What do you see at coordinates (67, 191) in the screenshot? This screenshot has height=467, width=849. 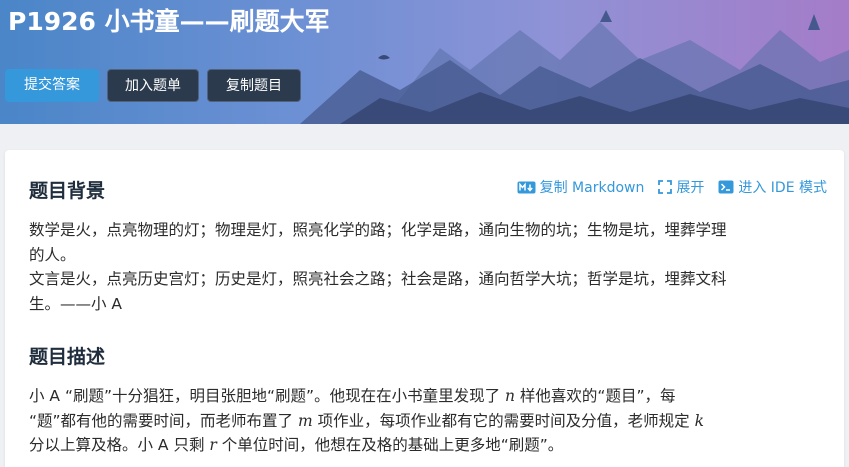 I see `background-heading: 题目背景` at bounding box center [67, 191].